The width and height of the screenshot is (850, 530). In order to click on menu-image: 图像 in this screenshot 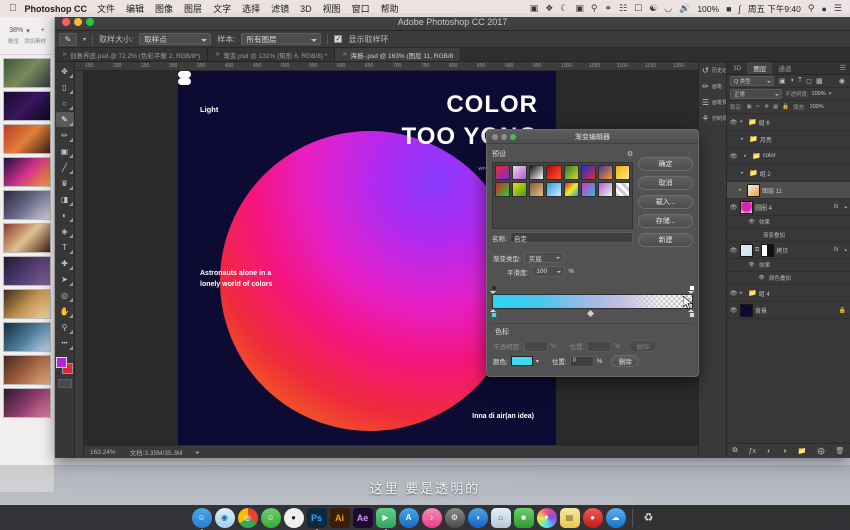, I will do `click(164, 8)`.